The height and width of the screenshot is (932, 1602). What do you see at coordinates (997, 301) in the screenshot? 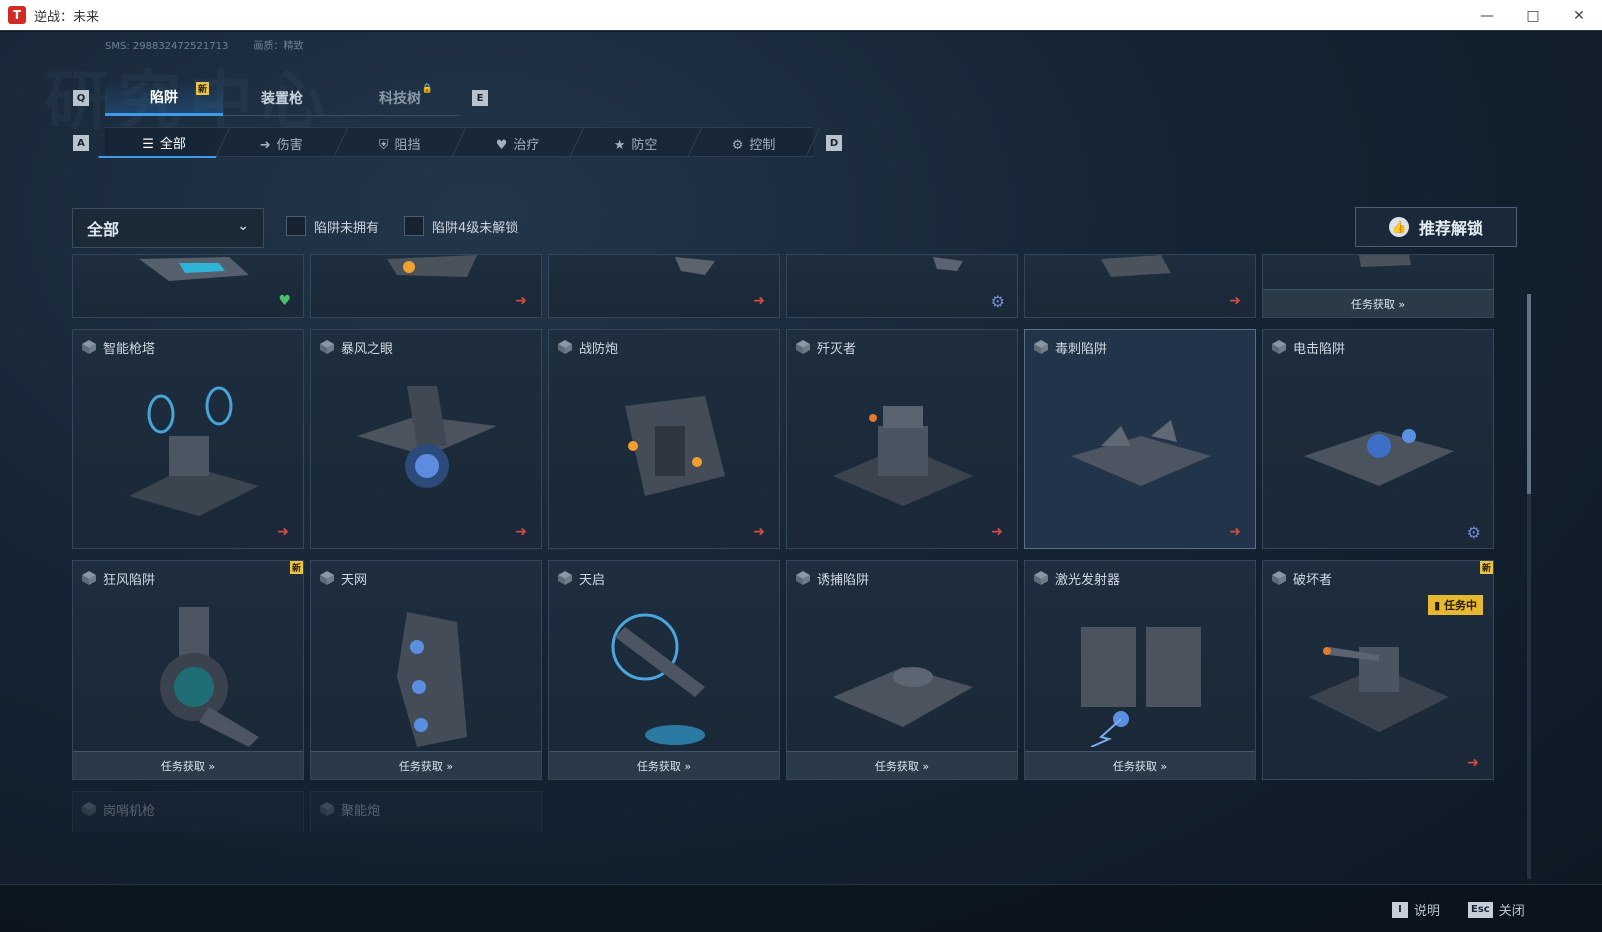
I see `gear-icon: ⚙` at bounding box center [997, 301].